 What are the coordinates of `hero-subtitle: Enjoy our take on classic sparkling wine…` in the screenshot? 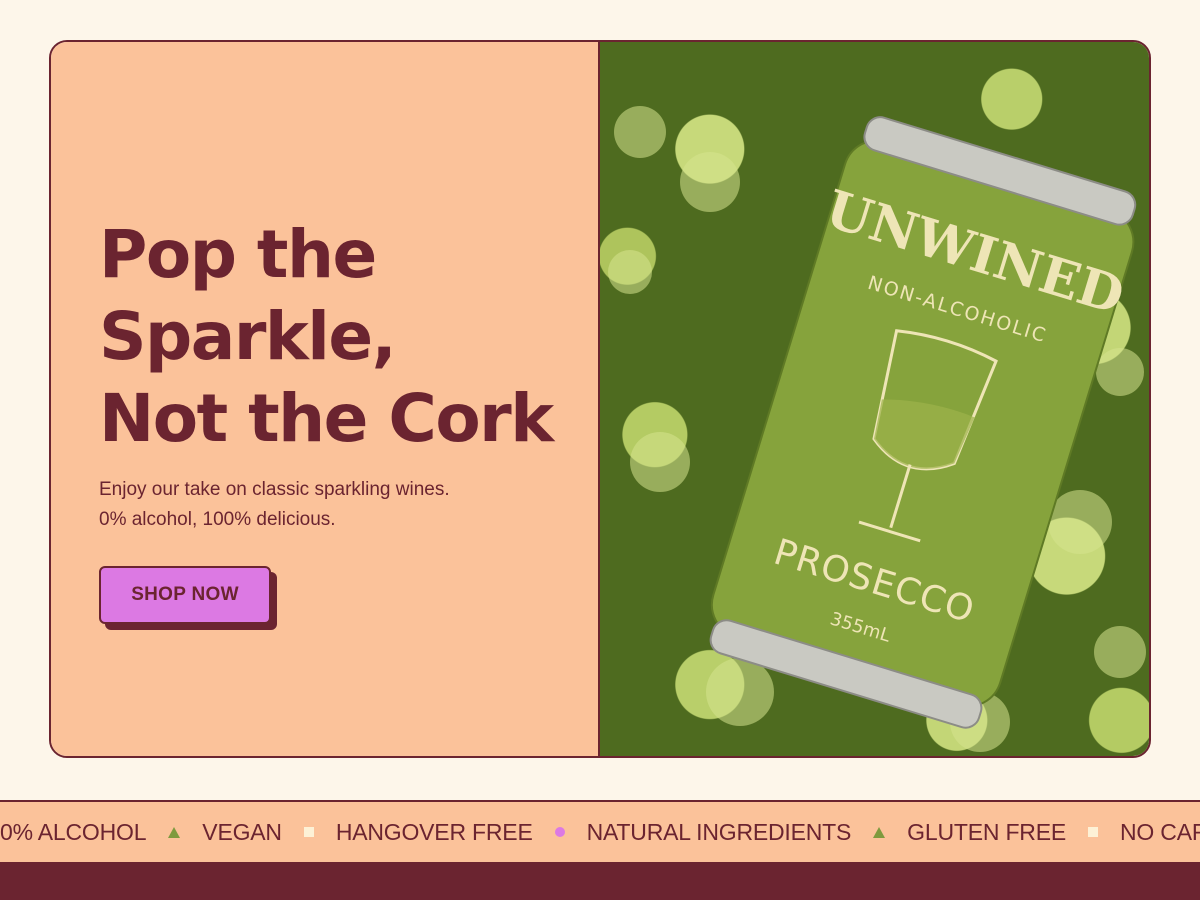 It's located at (274, 505).